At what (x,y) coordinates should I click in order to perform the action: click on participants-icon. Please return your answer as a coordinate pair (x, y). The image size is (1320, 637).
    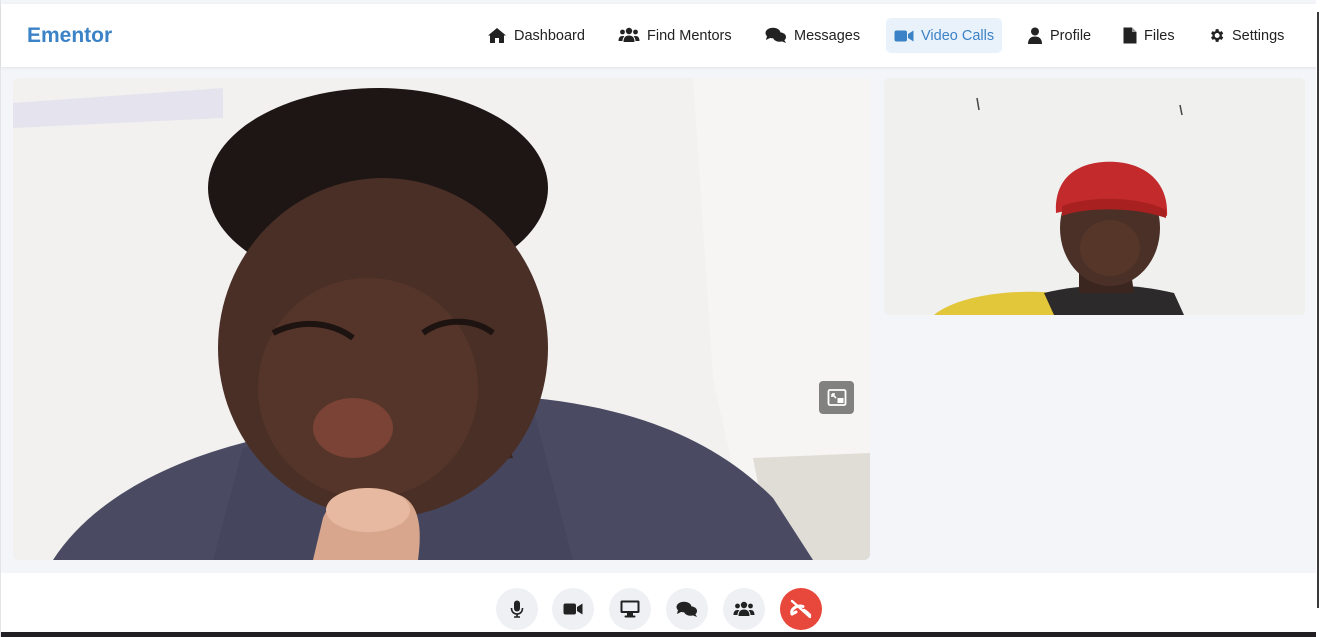
    Looking at the image, I should click on (744, 608).